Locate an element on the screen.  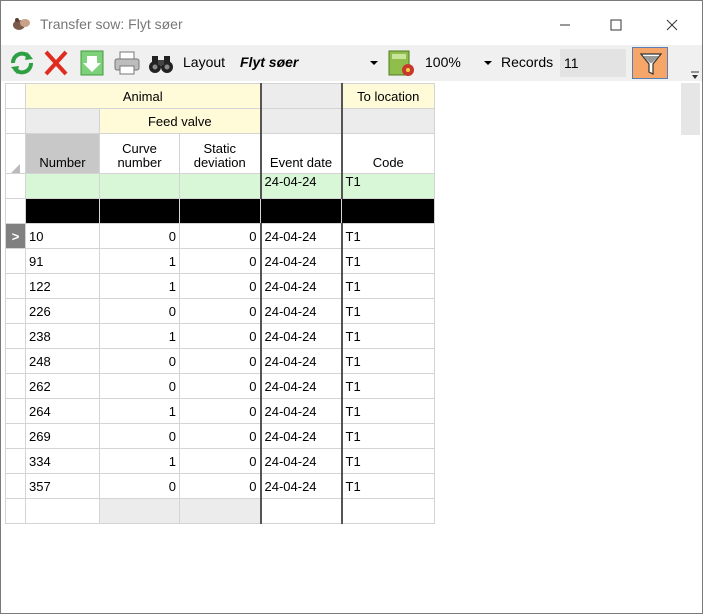
cell-number: 238 is located at coordinates (62, 336).